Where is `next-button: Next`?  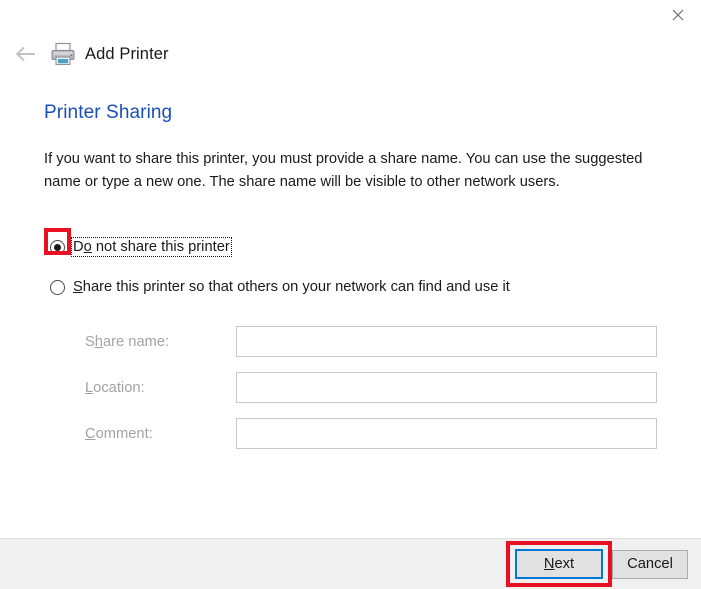
next-button: Next is located at coordinates (559, 564).